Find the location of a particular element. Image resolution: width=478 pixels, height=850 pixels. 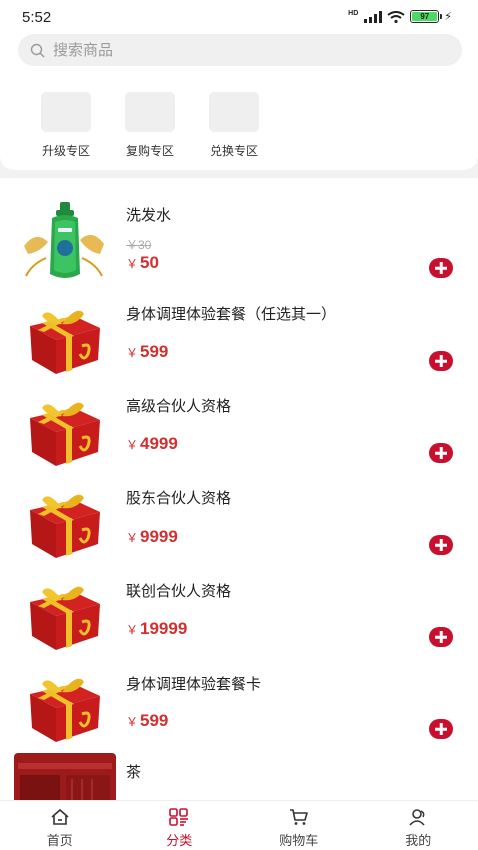

zone-repurchase-image is located at coordinates (150, 112).